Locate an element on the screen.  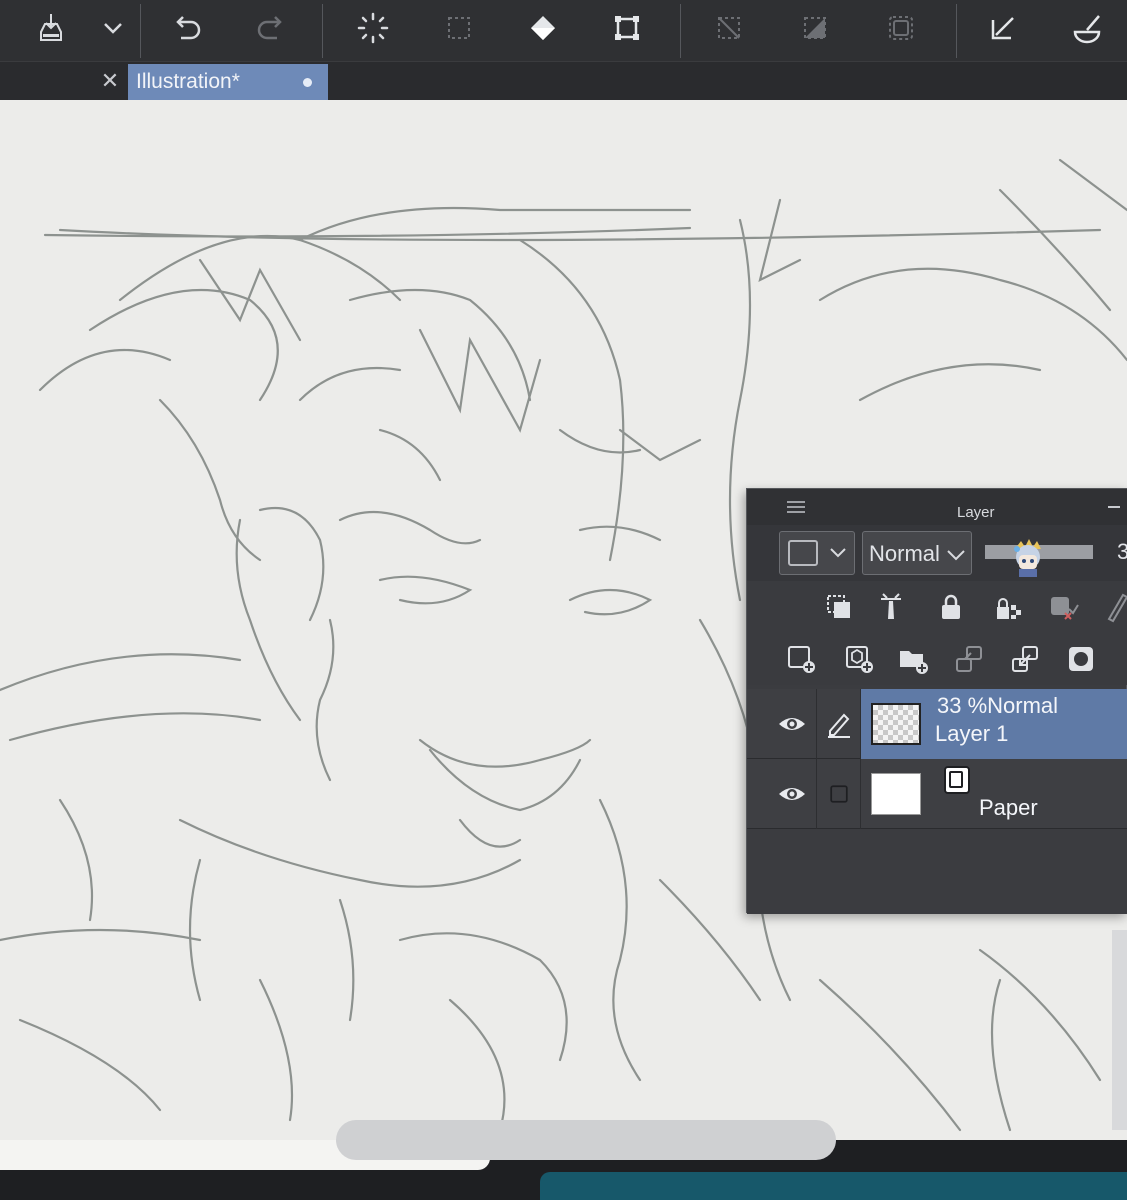
pencil-icon is located at coordinates (838, 725).